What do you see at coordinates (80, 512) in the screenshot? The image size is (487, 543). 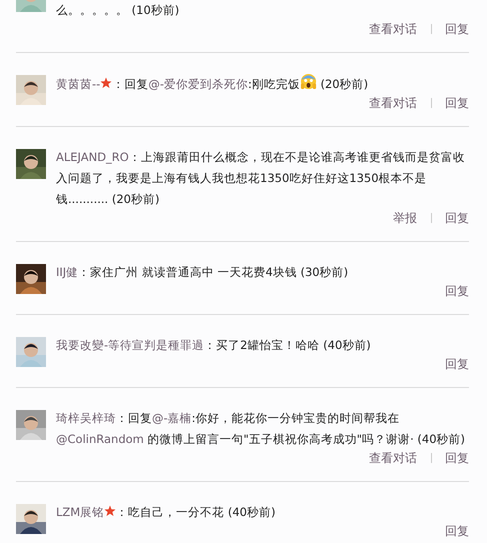 I see `username-link: LZM展铭` at bounding box center [80, 512].